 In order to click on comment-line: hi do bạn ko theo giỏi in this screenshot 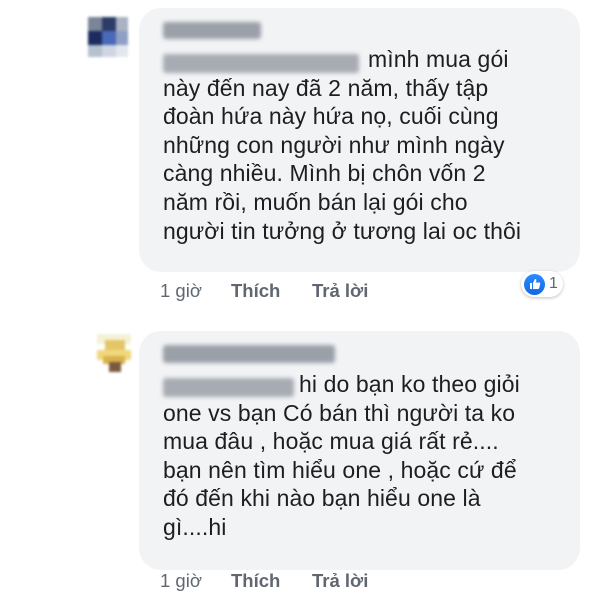, I will do `click(409, 384)`.